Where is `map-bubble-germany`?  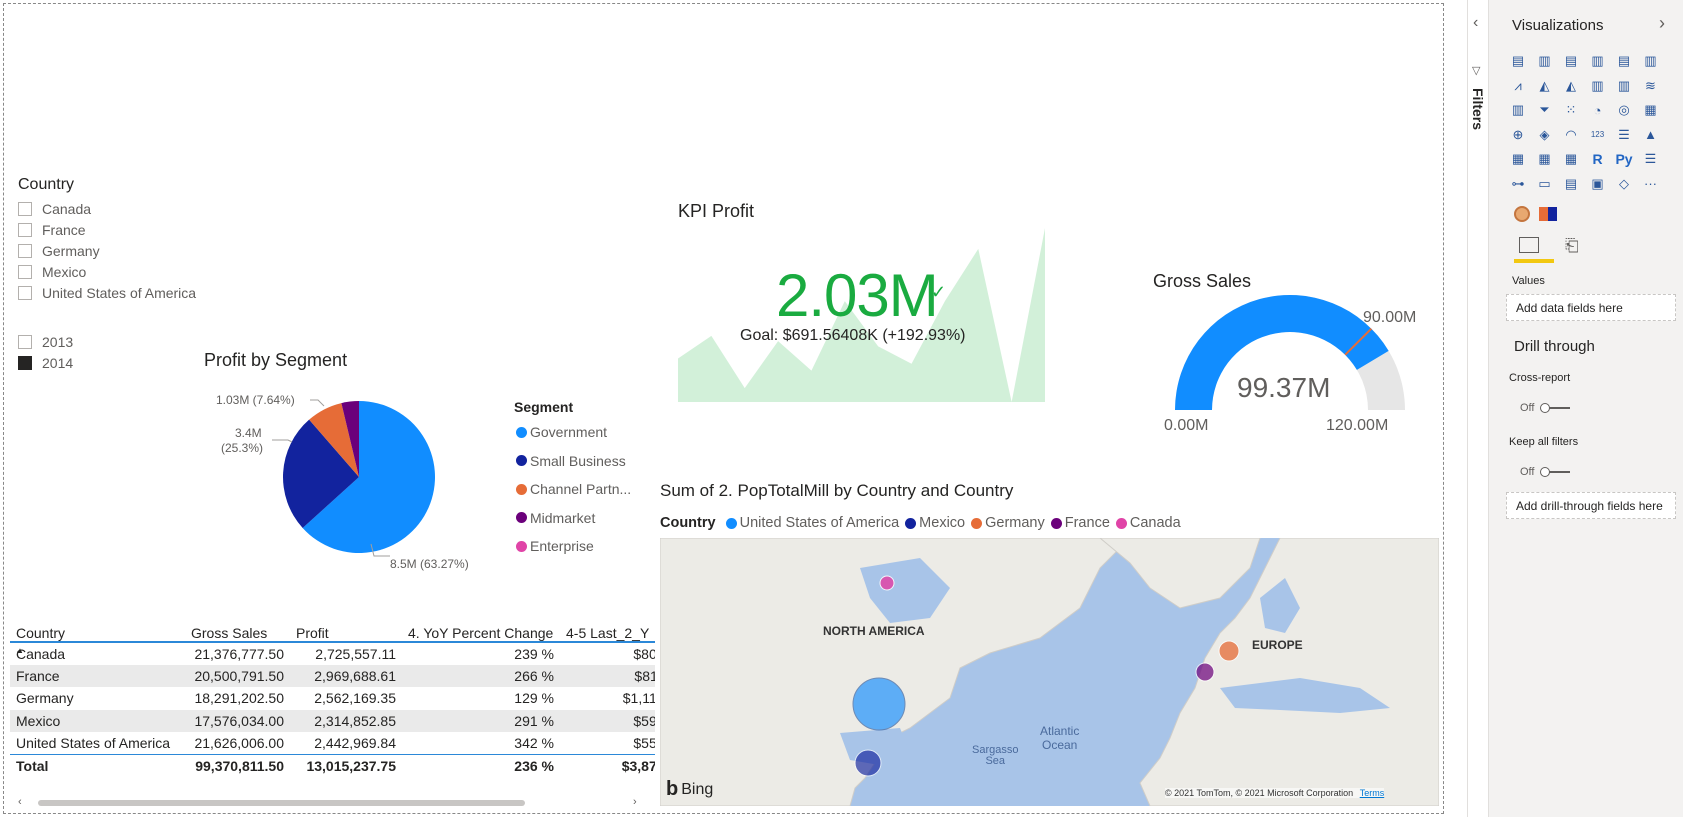
map-bubble-germany is located at coordinates (1229, 651).